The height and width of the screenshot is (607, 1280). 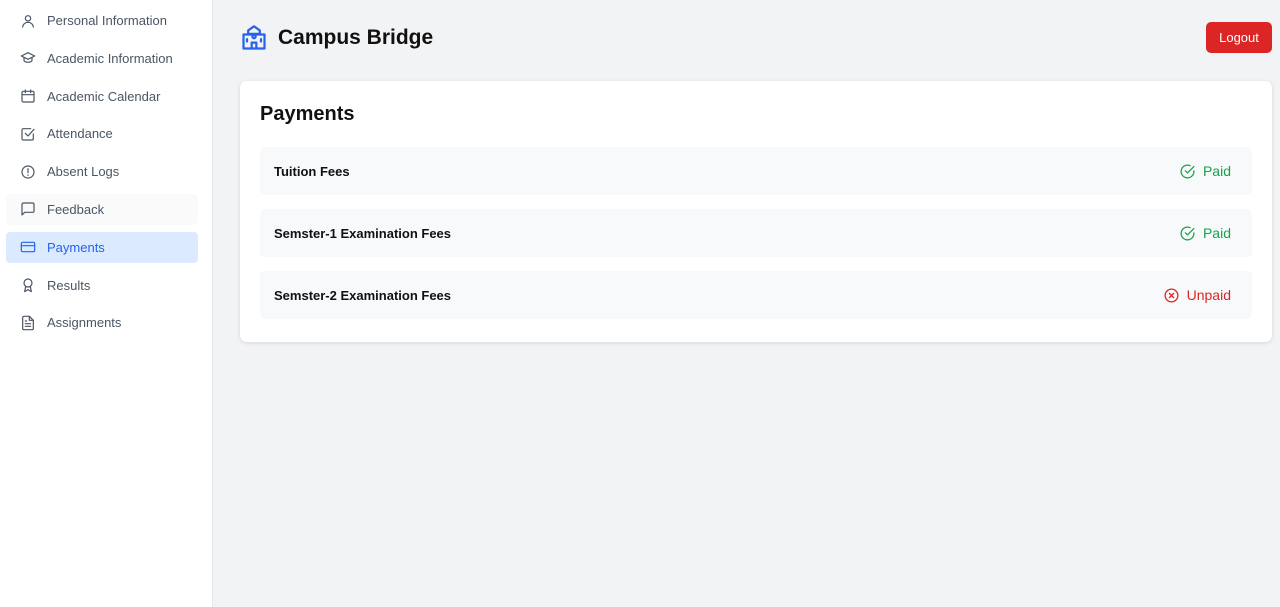 I want to click on credit-card-icon, so click(x=28, y=247).